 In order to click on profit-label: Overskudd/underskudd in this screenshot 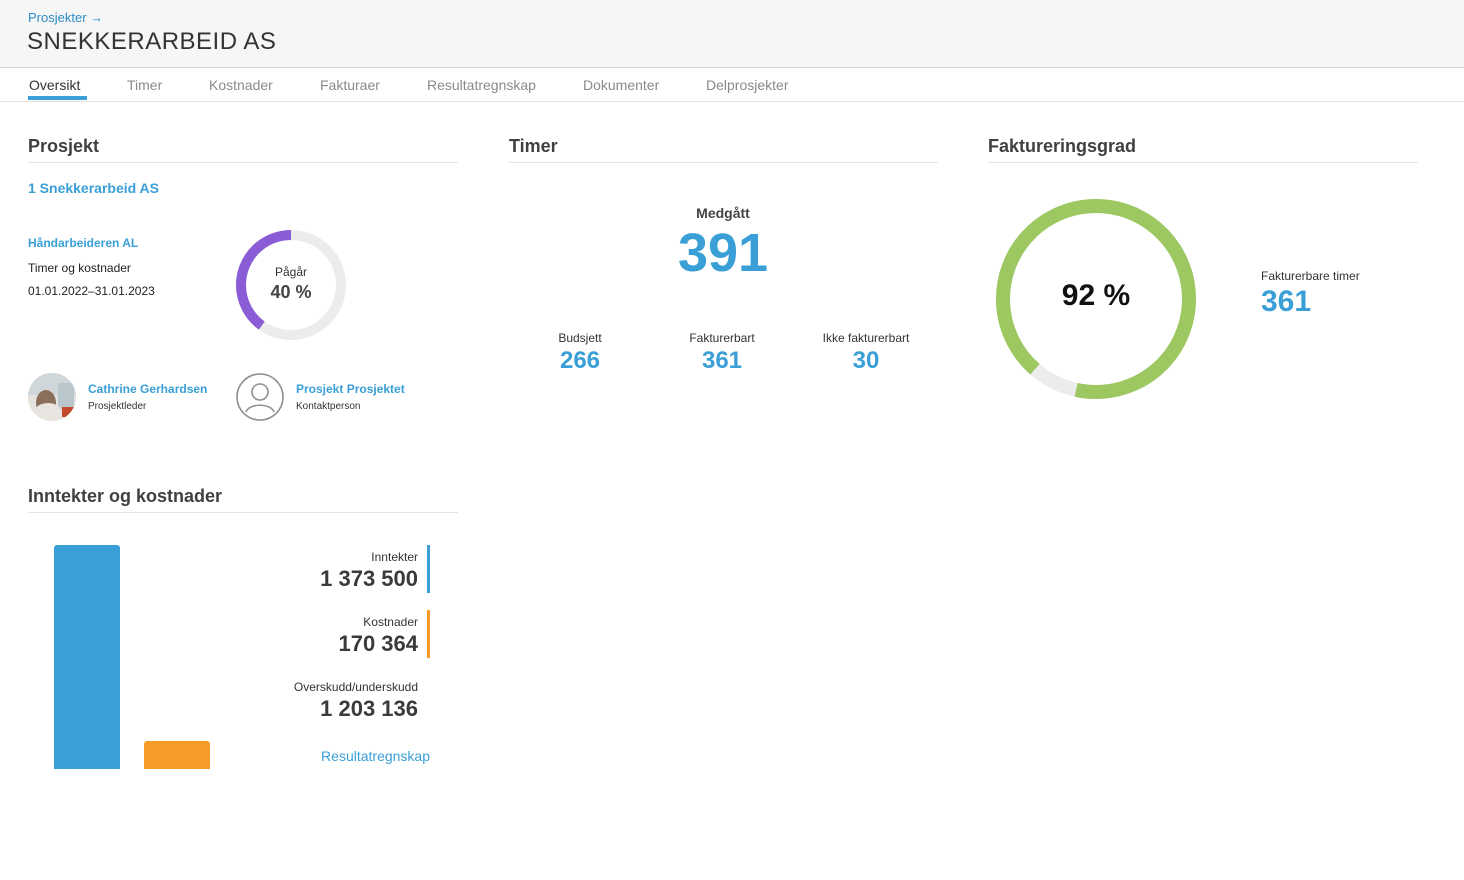, I will do `click(355, 687)`.